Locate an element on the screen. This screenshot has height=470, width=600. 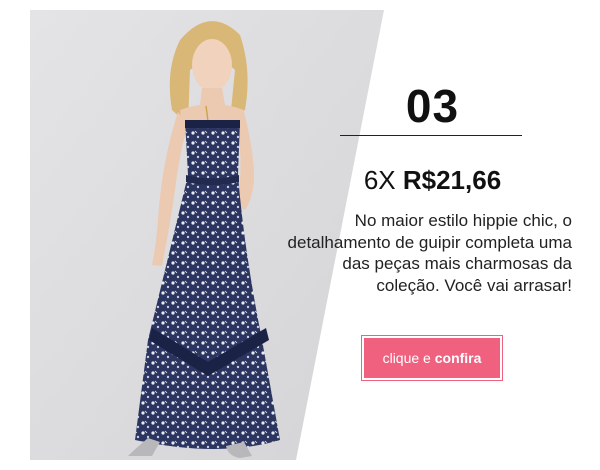
shop-now-button: clique e confira is located at coordinates (432, 358).